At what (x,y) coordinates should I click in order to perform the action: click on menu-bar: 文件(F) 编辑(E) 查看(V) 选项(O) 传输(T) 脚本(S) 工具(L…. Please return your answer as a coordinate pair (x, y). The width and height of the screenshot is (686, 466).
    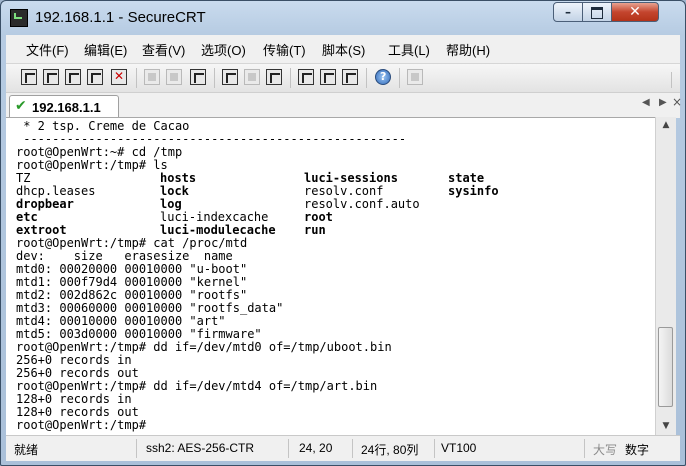
    Looking at the image, I should click on (343, 49).